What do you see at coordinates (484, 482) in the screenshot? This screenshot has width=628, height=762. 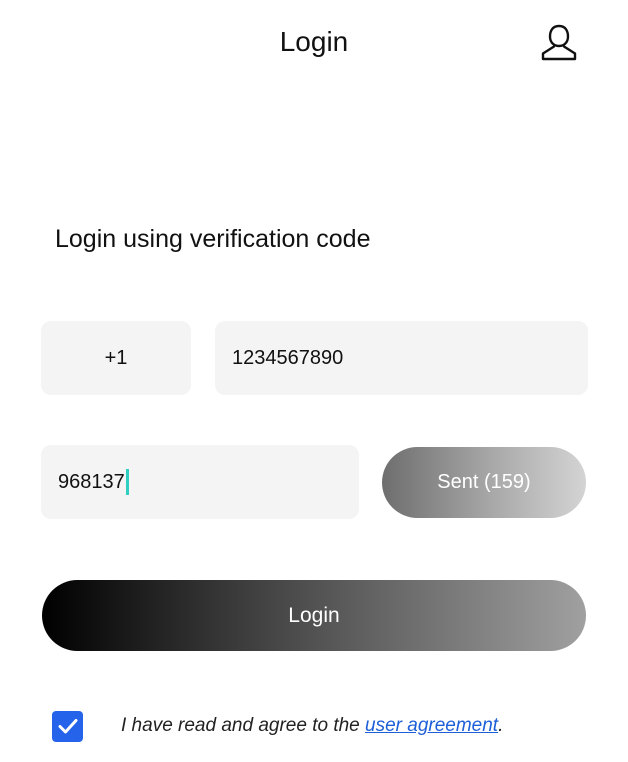 I see `resend-code-button: Sent (159)` at bounding box center [484, 482].